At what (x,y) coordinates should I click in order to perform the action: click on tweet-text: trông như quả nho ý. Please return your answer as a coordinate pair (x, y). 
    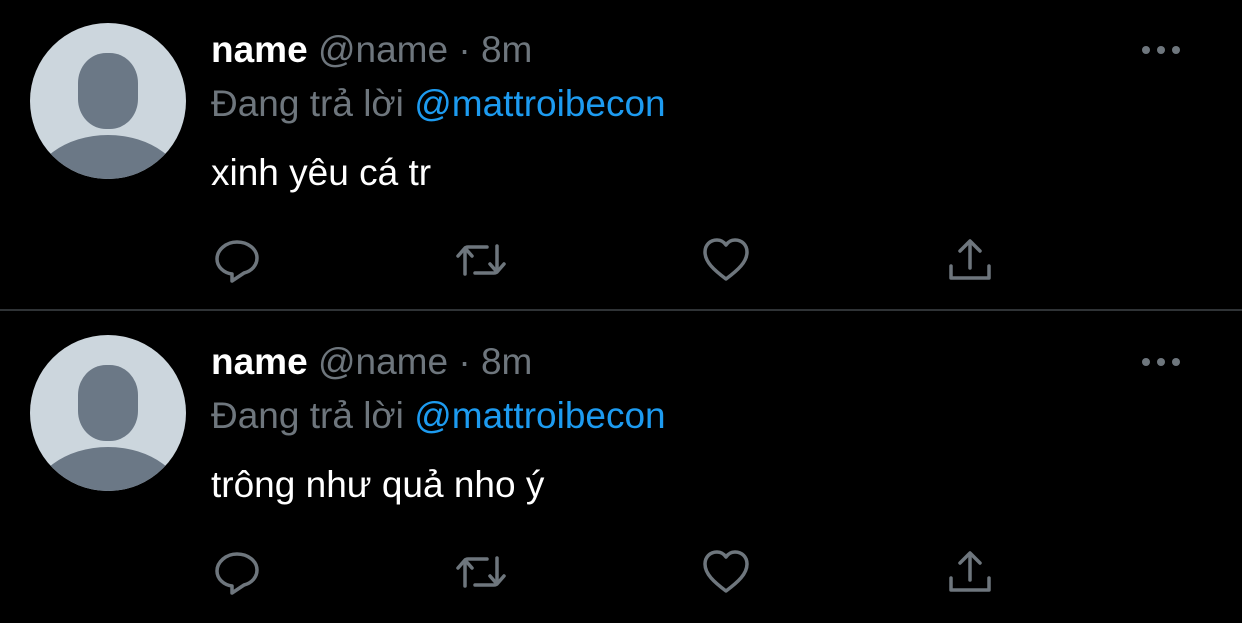
    Looking at the image, I should click on (378, 484).